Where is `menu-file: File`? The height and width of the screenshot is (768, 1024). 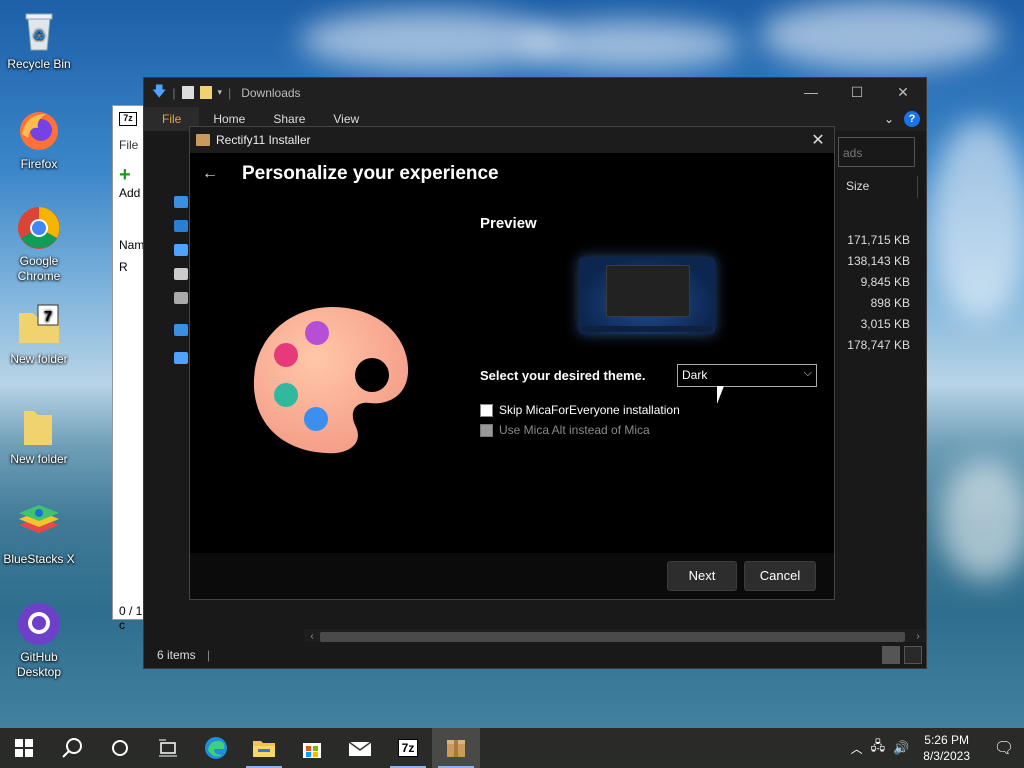 menu-file: File is located at coordinates (128, 145).